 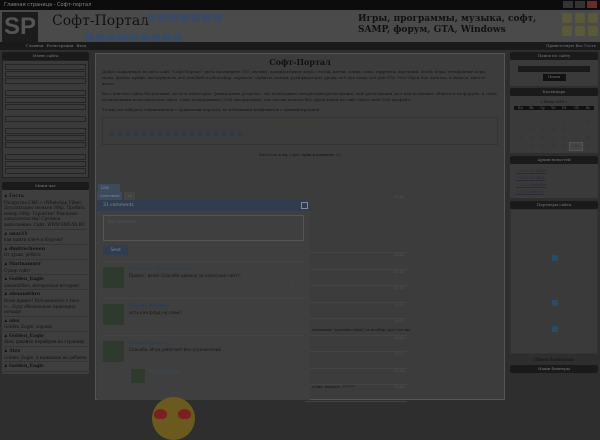 I want to click on calendar-day: 7, so click(x=553, y=122).